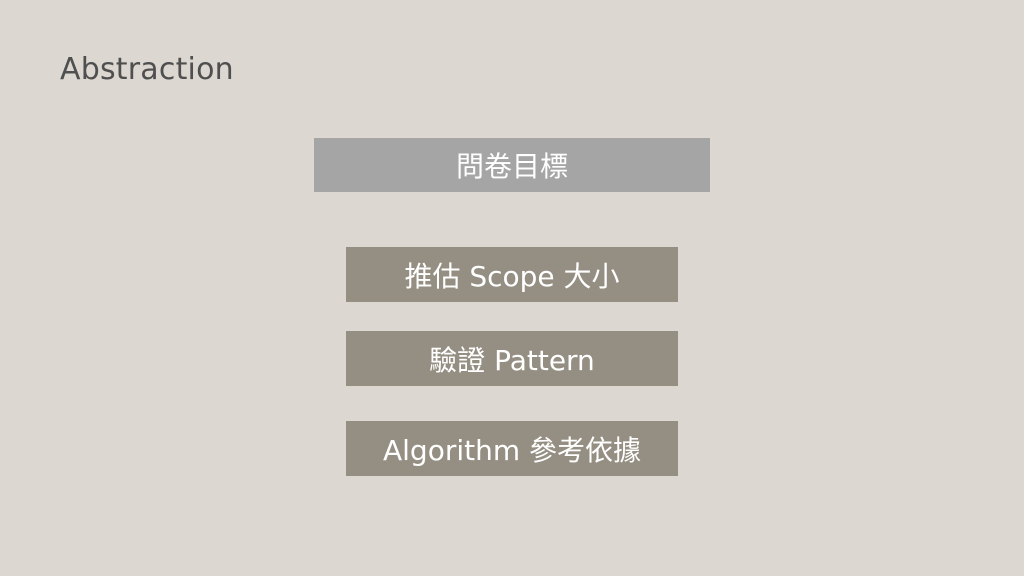 The height and width of the screenshot is (576, 1024). I want to click on item-box-label: 推估 Scope 大小, so click(512, 276).